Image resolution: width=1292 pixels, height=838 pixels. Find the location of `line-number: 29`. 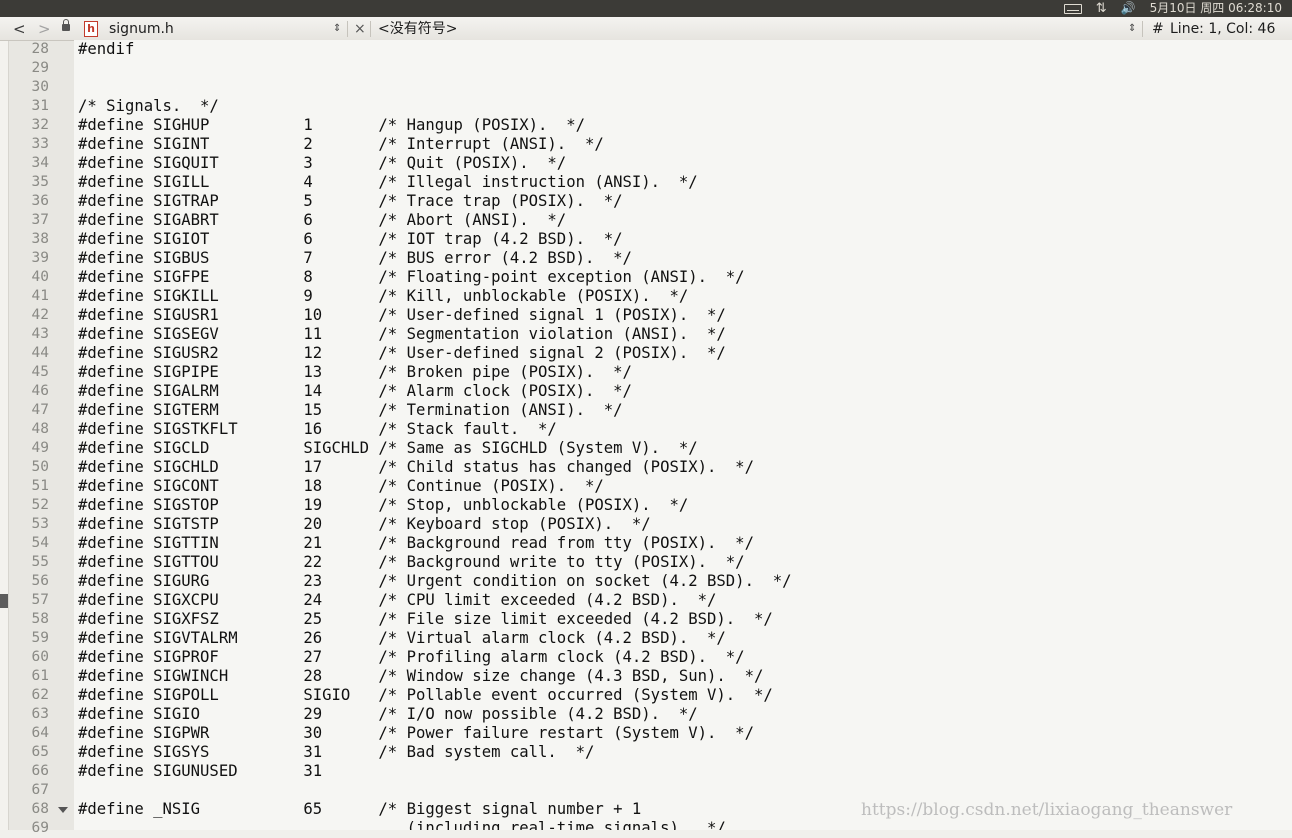

line-number: 29 is located at coordinates (40, 68).